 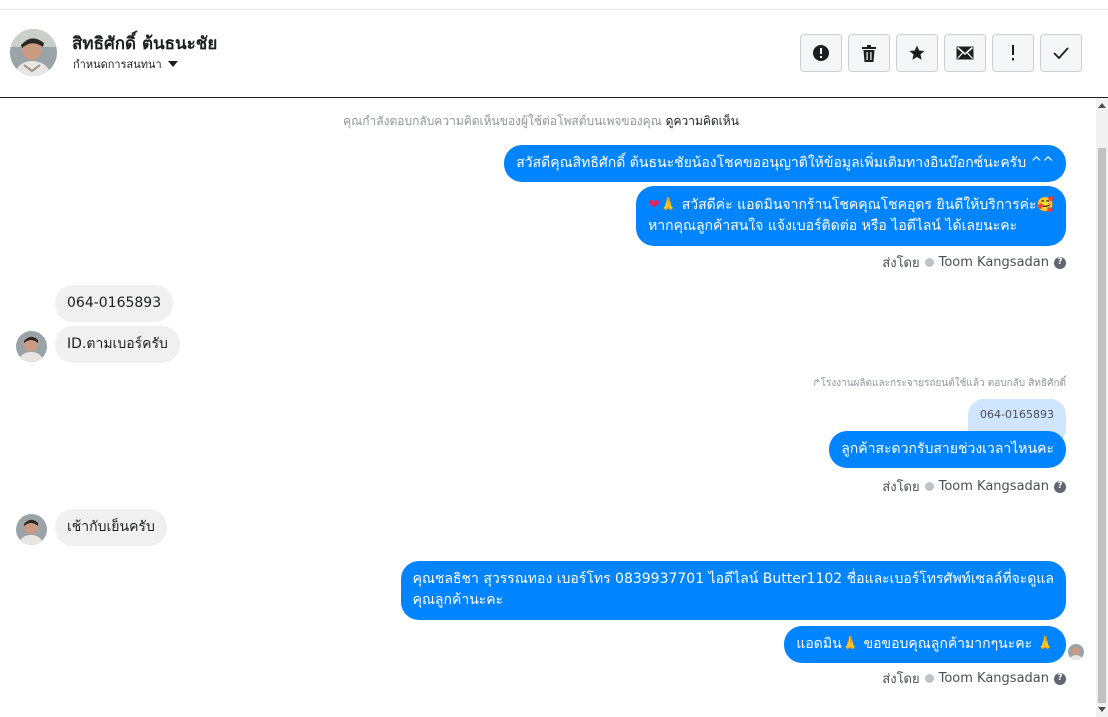 What do you see at coordinates (117, 64) in the screenshot?
I see `assign-label: กำหนดการสนทนา` at bounding box center [117, 64].